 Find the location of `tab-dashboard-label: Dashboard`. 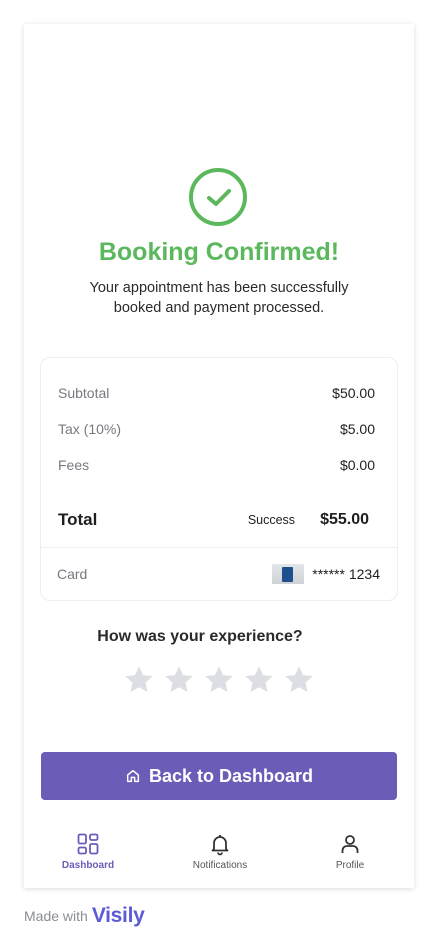

tab-dashboard-label: Dashboard is located at coordinates (88, 865).